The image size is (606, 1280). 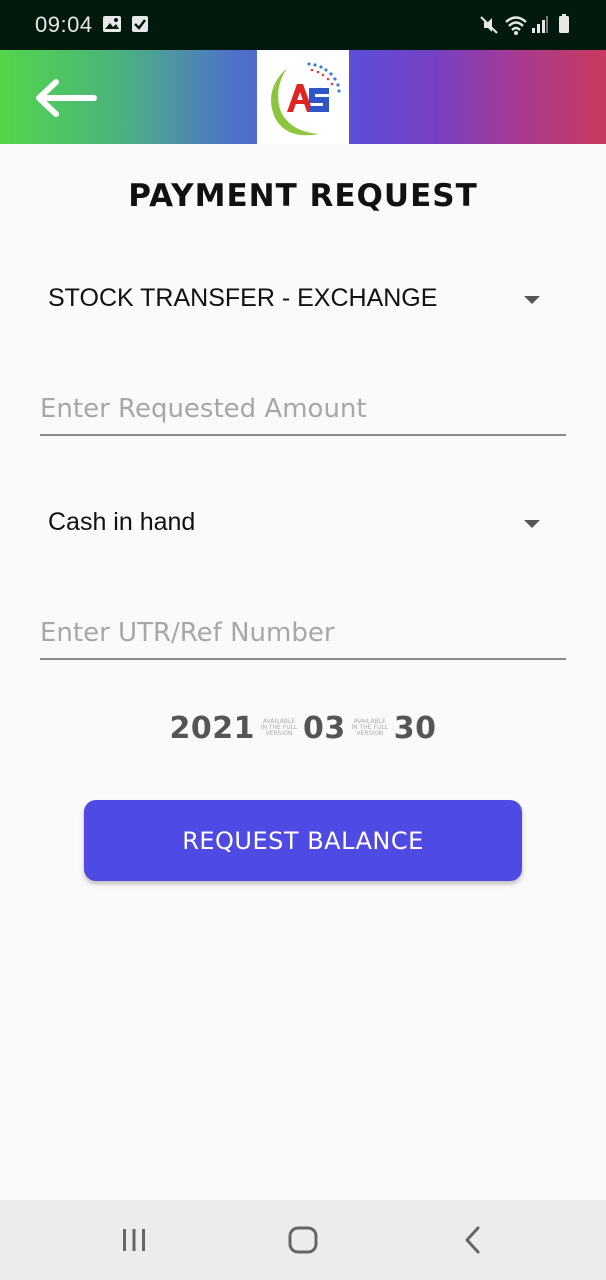 I want to click on home-button, so click(x=303, y=1242).